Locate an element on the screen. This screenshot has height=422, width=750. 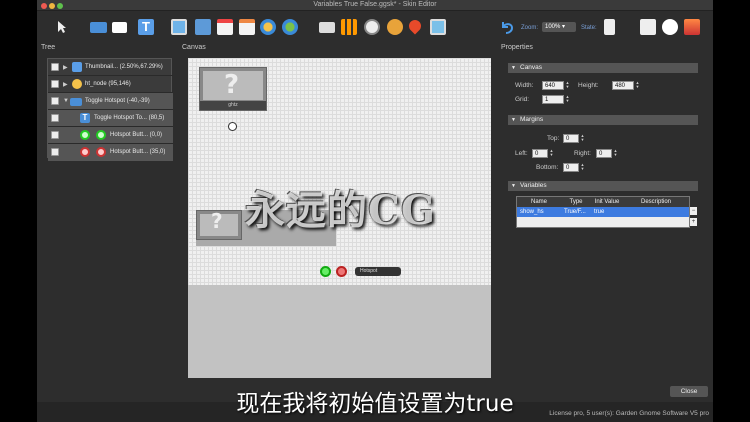
map-icon is located at coordinates (438, 27).